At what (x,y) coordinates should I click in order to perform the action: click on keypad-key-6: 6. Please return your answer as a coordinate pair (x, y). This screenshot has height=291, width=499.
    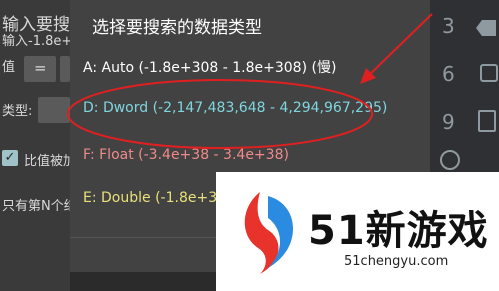
    Looking at the image, I should click on (448, 74).